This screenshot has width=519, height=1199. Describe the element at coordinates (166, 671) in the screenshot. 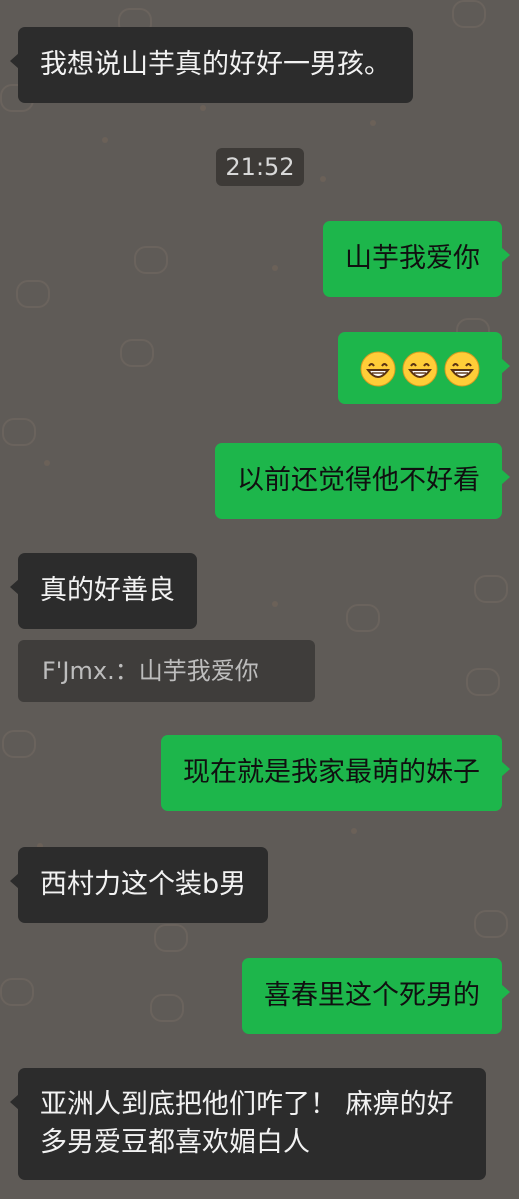

I see `quoted-reply: F'Jmx.：山芋我爱你` at that location.